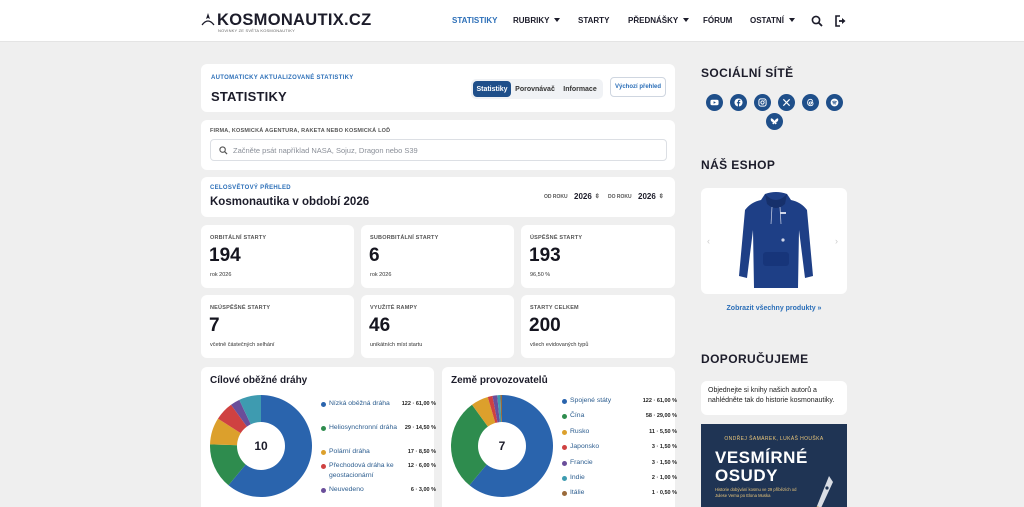  Describe the element at coordinates (708, 241) in the screenshot. I see `chevron-left-icon: ‹` at that location.